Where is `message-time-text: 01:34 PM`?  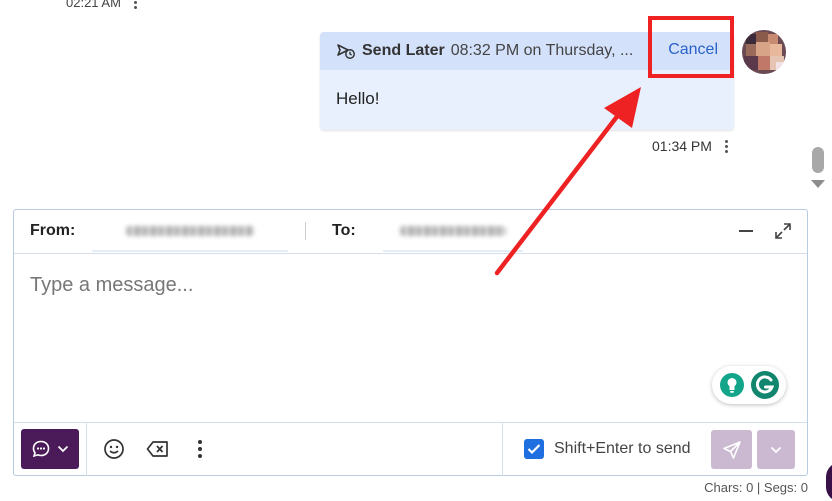
message-time-text: 01:34 PM is located at coordinates (682, 146).